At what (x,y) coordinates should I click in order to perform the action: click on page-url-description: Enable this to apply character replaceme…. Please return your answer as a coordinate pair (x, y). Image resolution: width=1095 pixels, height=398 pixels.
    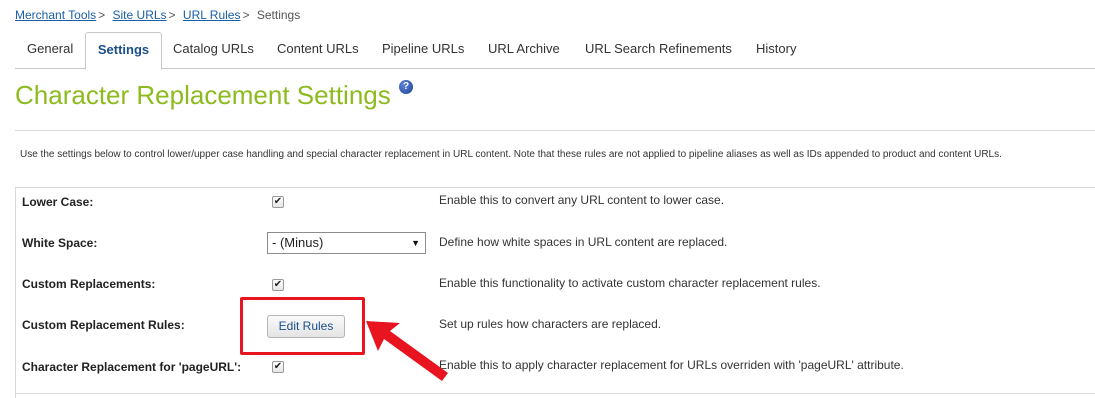
    Looking at the image, I should click on (671, 365).